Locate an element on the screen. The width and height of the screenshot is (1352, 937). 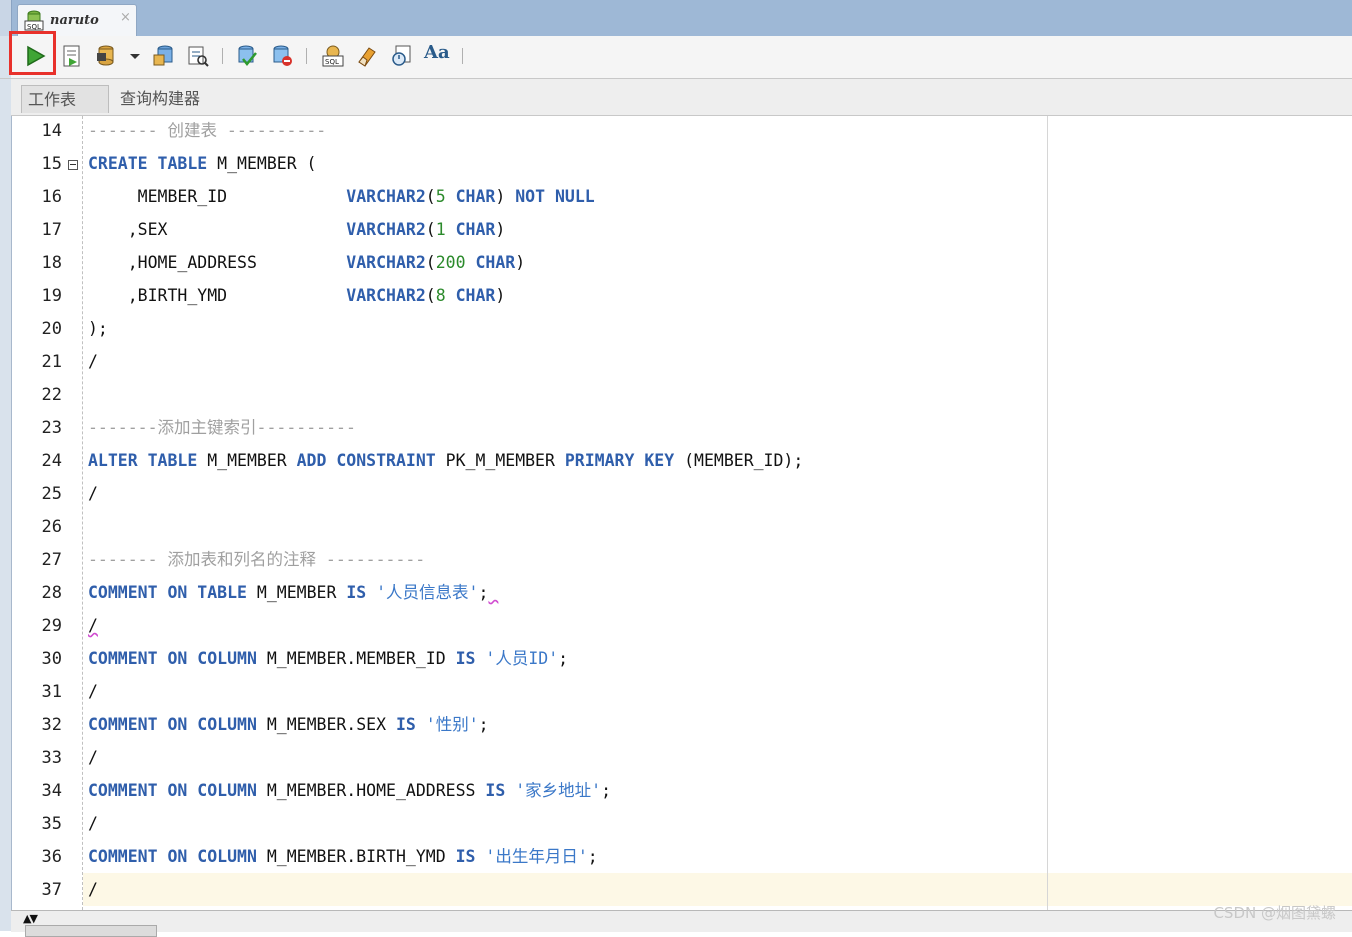
bottom-panel-tab is located at coordinates (91, 931).